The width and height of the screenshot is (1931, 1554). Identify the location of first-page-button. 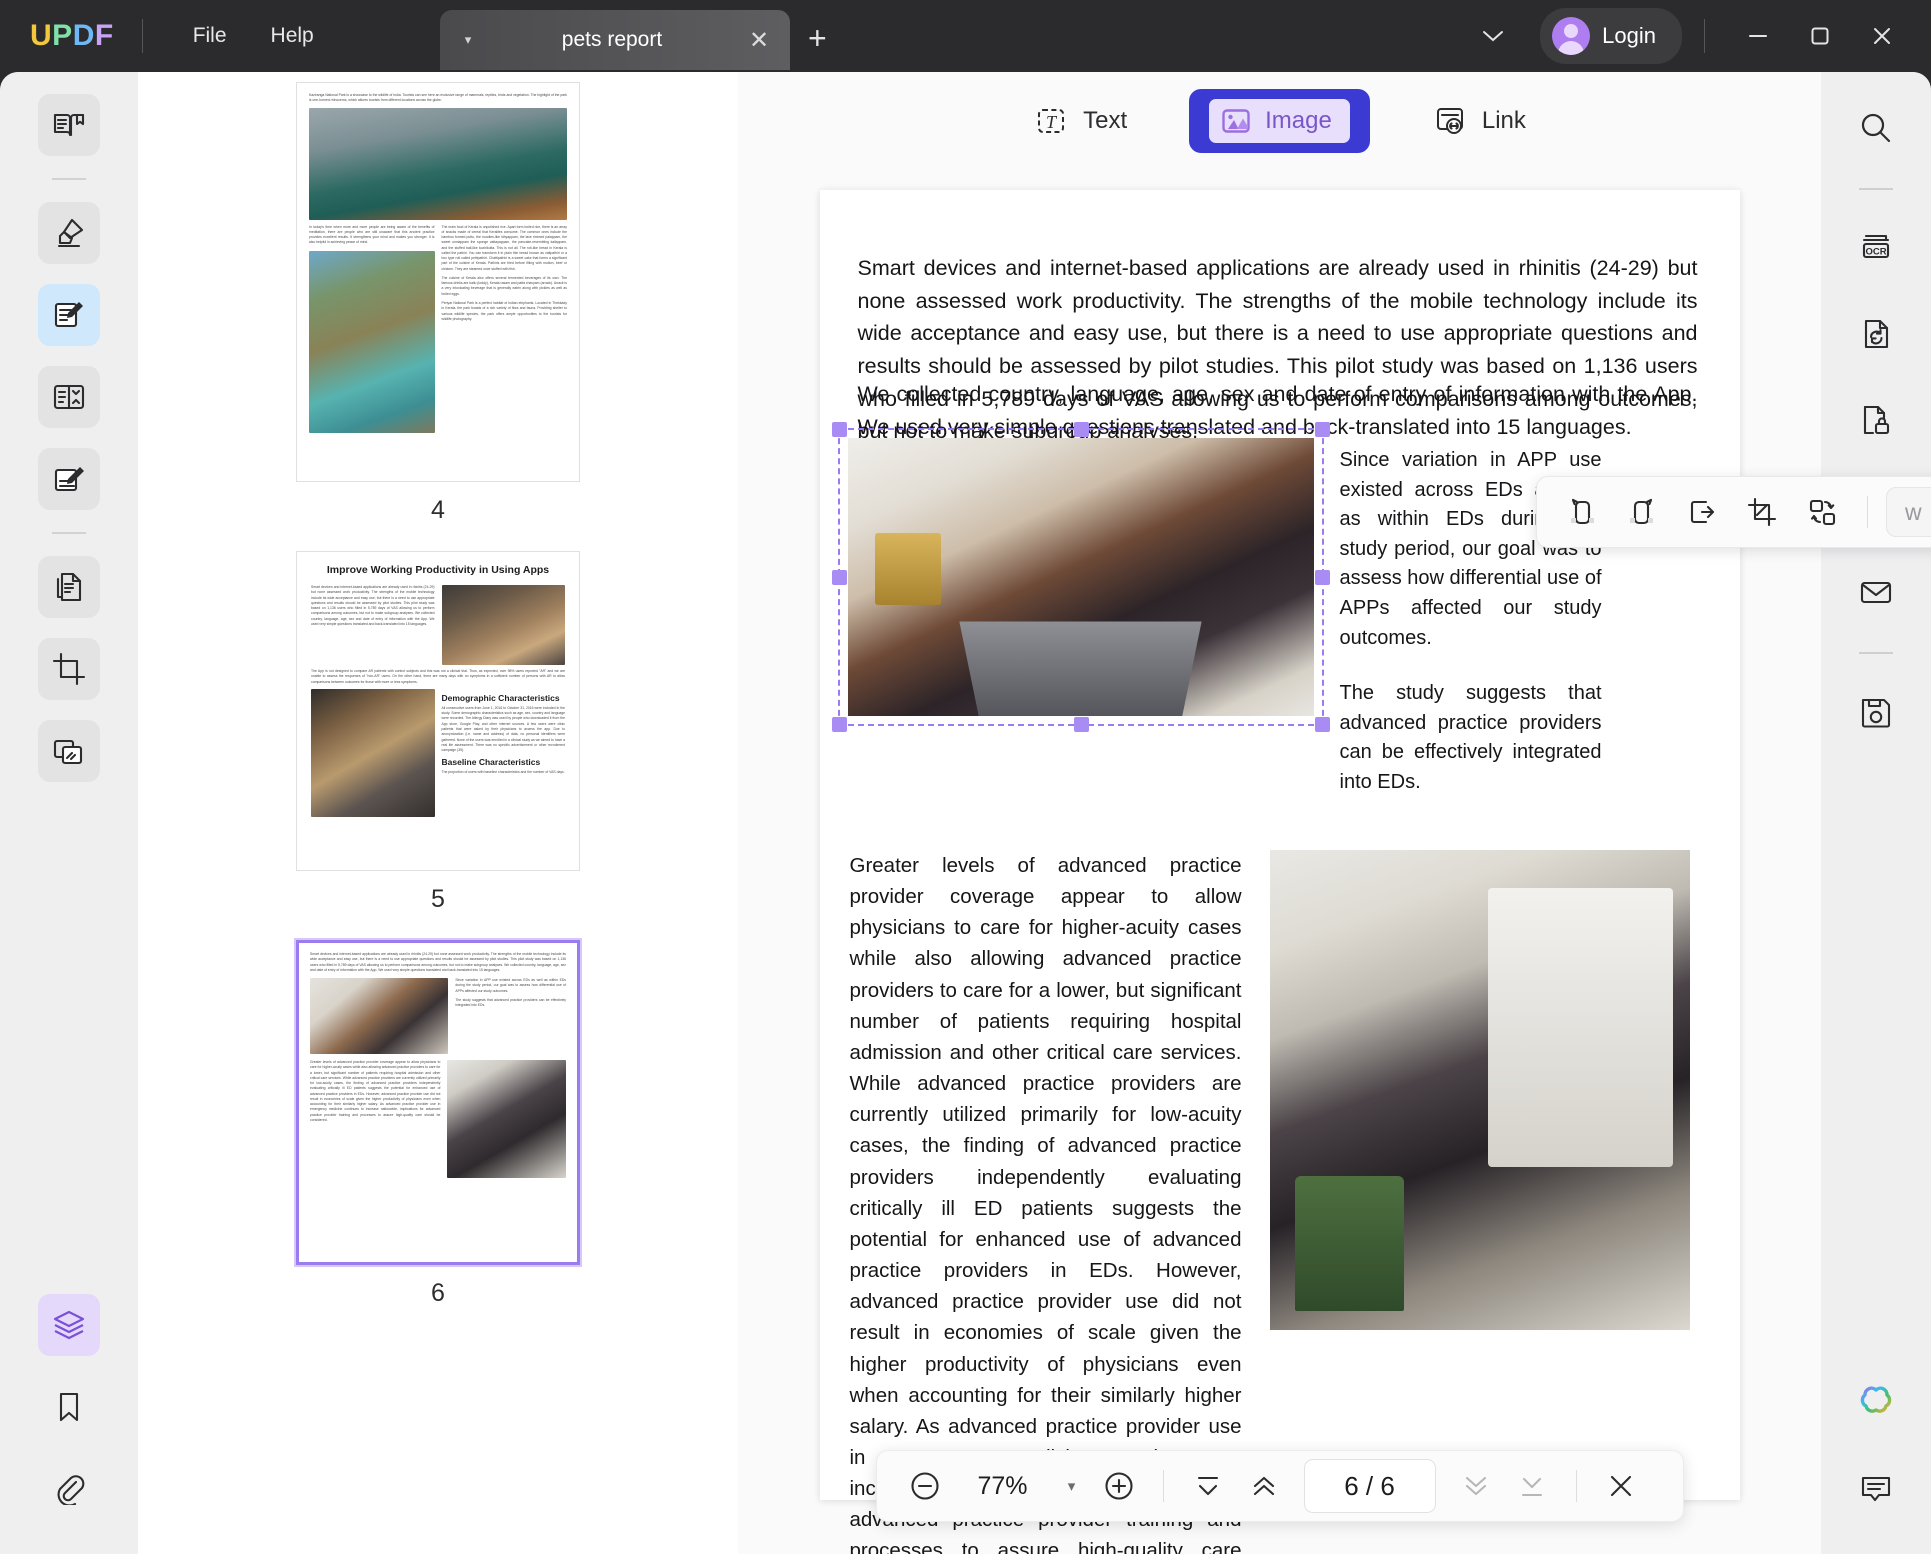
(1208, 1486).